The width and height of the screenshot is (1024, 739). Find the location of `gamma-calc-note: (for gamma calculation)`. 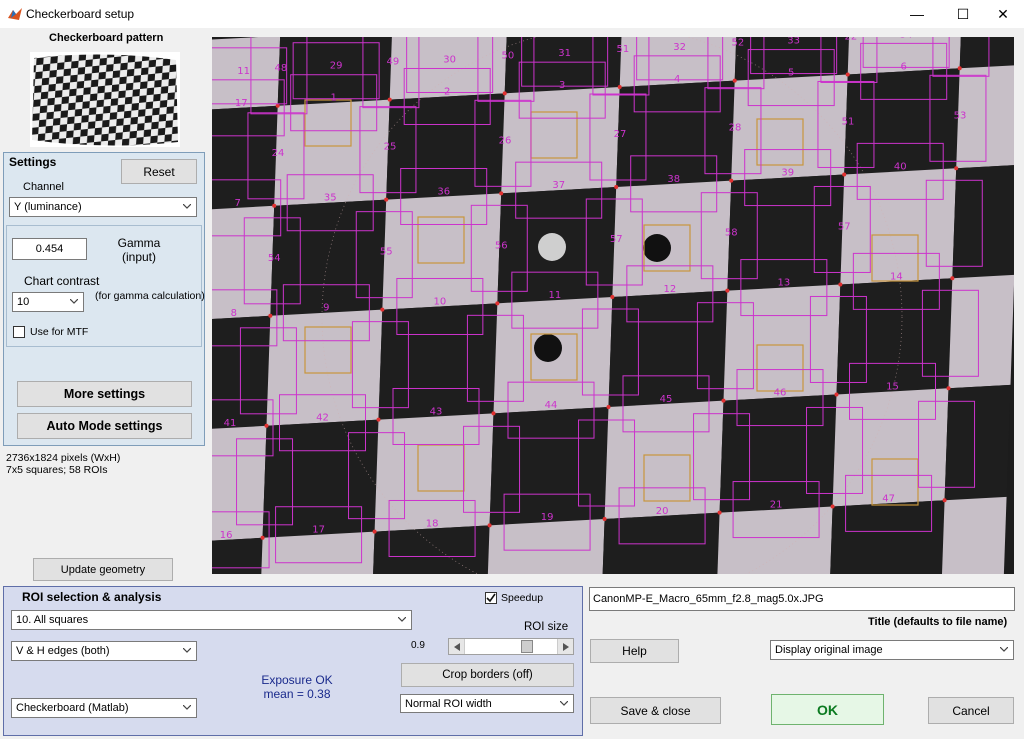

gamma-calc-note: (for gamma calculation) is located at coordinates (150, 296).